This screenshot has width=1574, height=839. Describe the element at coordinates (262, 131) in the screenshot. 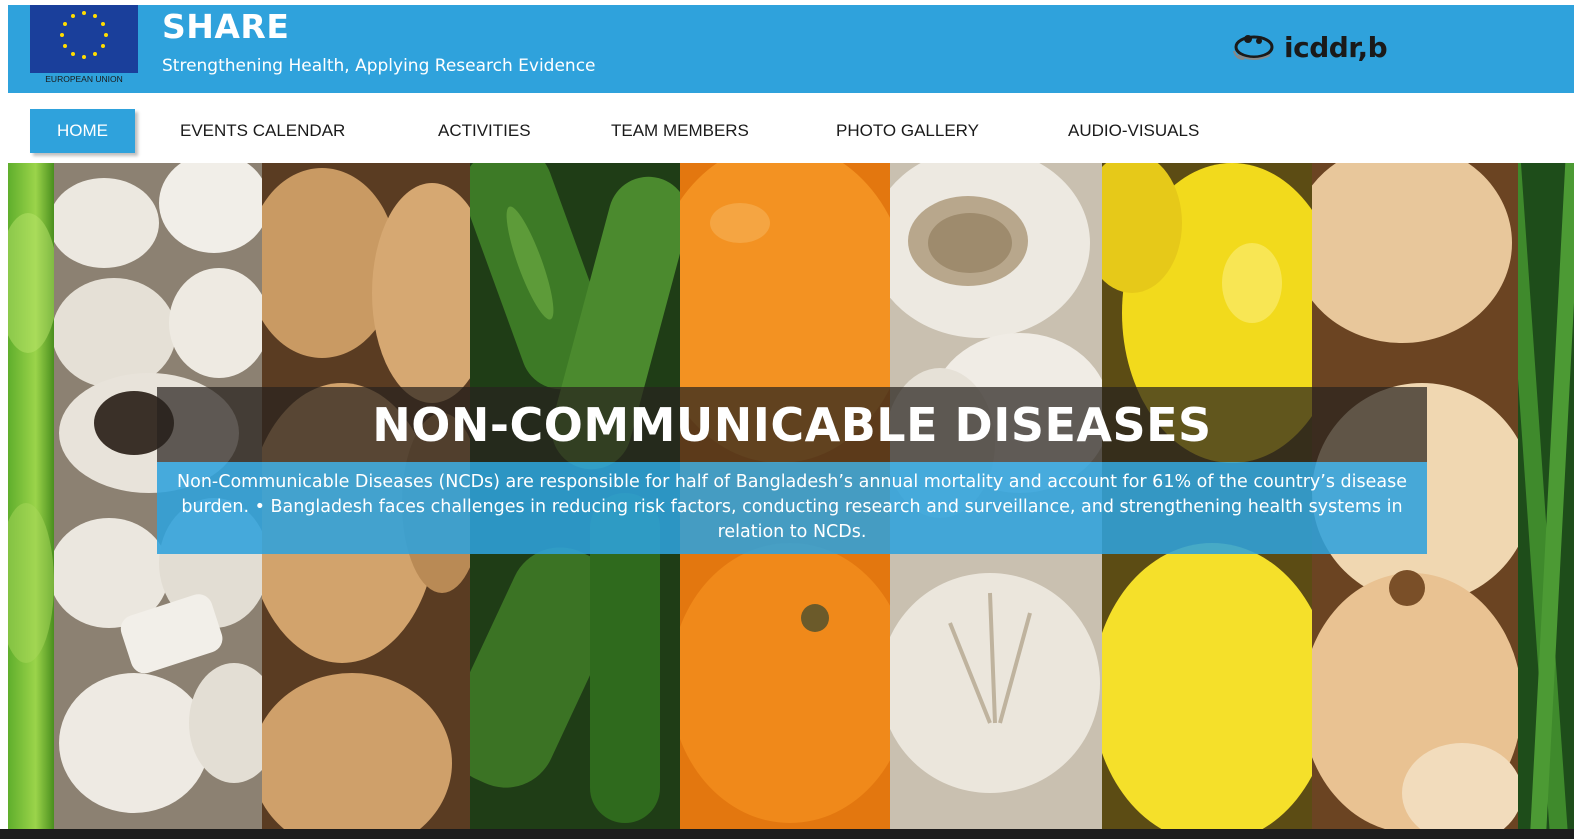

I see `nav-item-events-calendar: EVENTS CALENDAR` at that location.